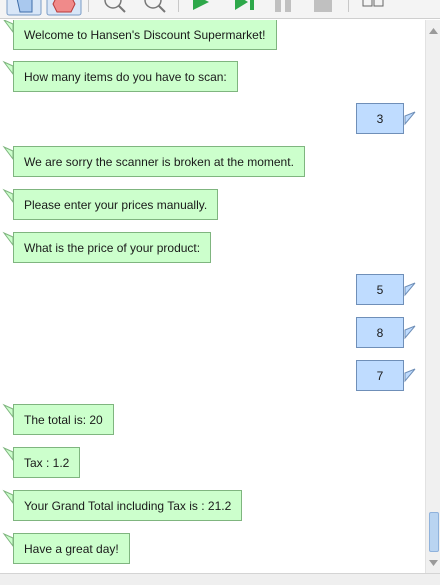 The height and width of the screenshot is (585, 440). What do you see at coordinates (24, 8) in the screenshot?
I see `pointer-icon` at bounding box center [24, 8].